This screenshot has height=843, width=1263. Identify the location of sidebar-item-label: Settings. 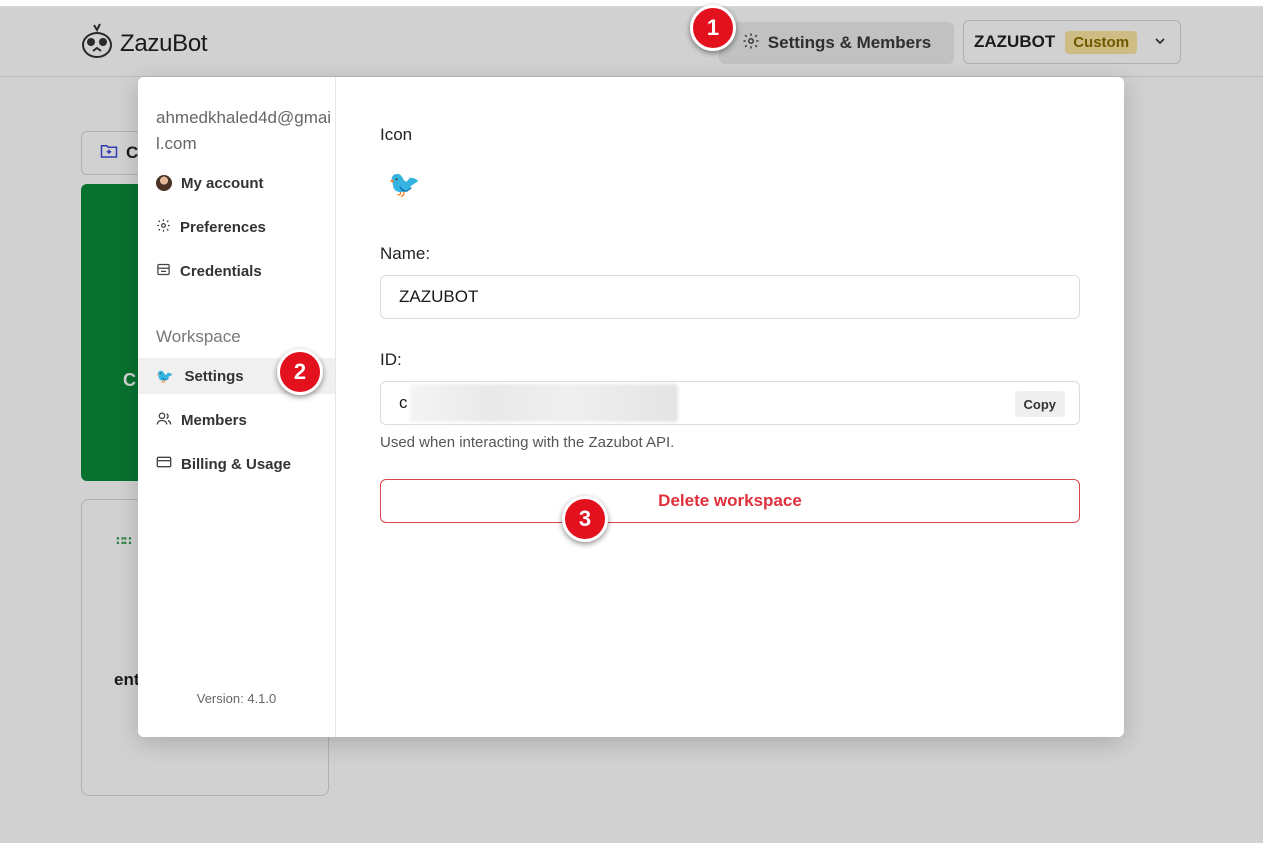
(214, 376).